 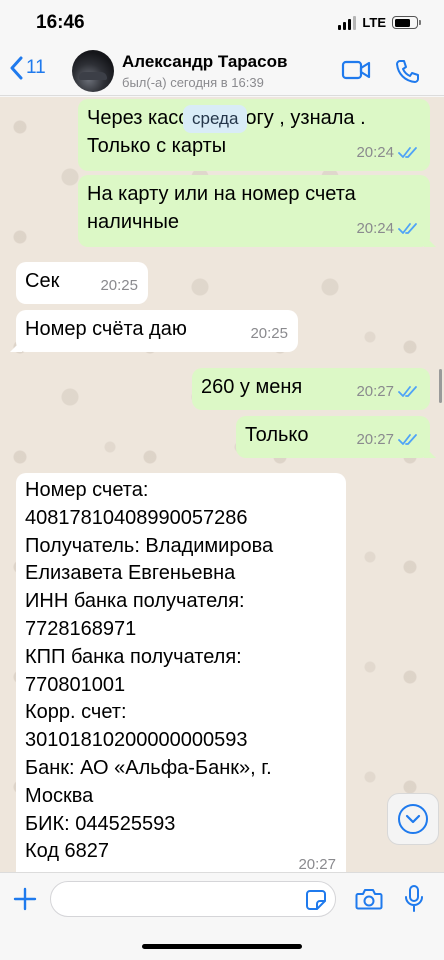 What do you see at coordinates (402, 22) in the screenshot?
I see `battery-fill` at bounding box center [402, 22].